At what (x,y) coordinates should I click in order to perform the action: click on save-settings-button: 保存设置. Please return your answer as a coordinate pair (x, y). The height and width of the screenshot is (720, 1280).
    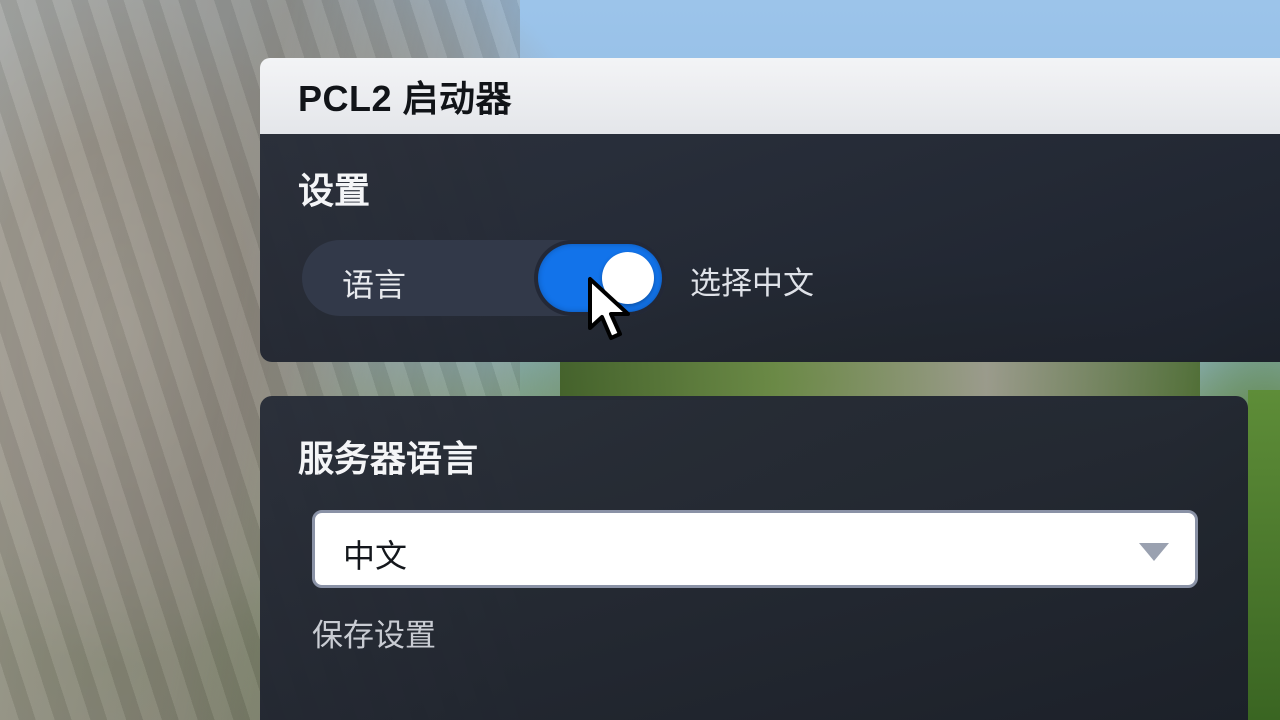
    Looking at the image, I should click on (374, 632).